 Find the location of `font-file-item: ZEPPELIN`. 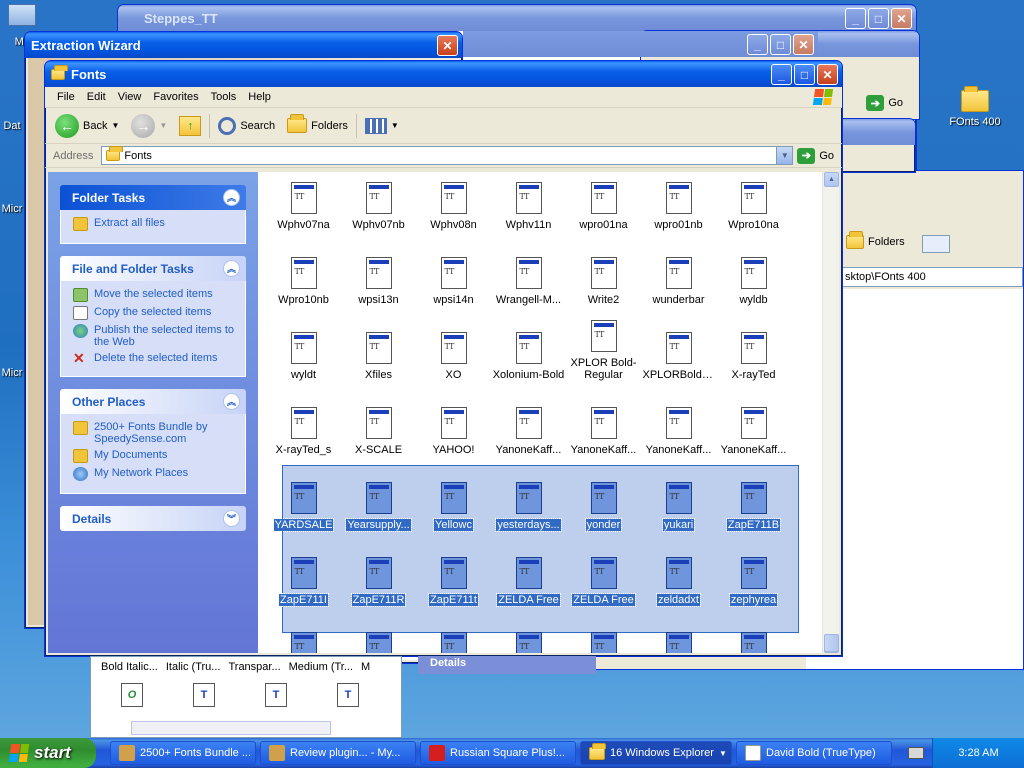

font-file-item: ZEPPELIN is located at coordinates (378, 631).